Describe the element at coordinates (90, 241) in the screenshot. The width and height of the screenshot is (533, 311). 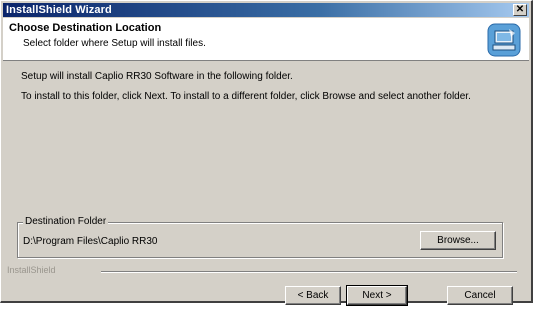
I see `destination-path: D:\Program Files\Caplio RR30` at that location.